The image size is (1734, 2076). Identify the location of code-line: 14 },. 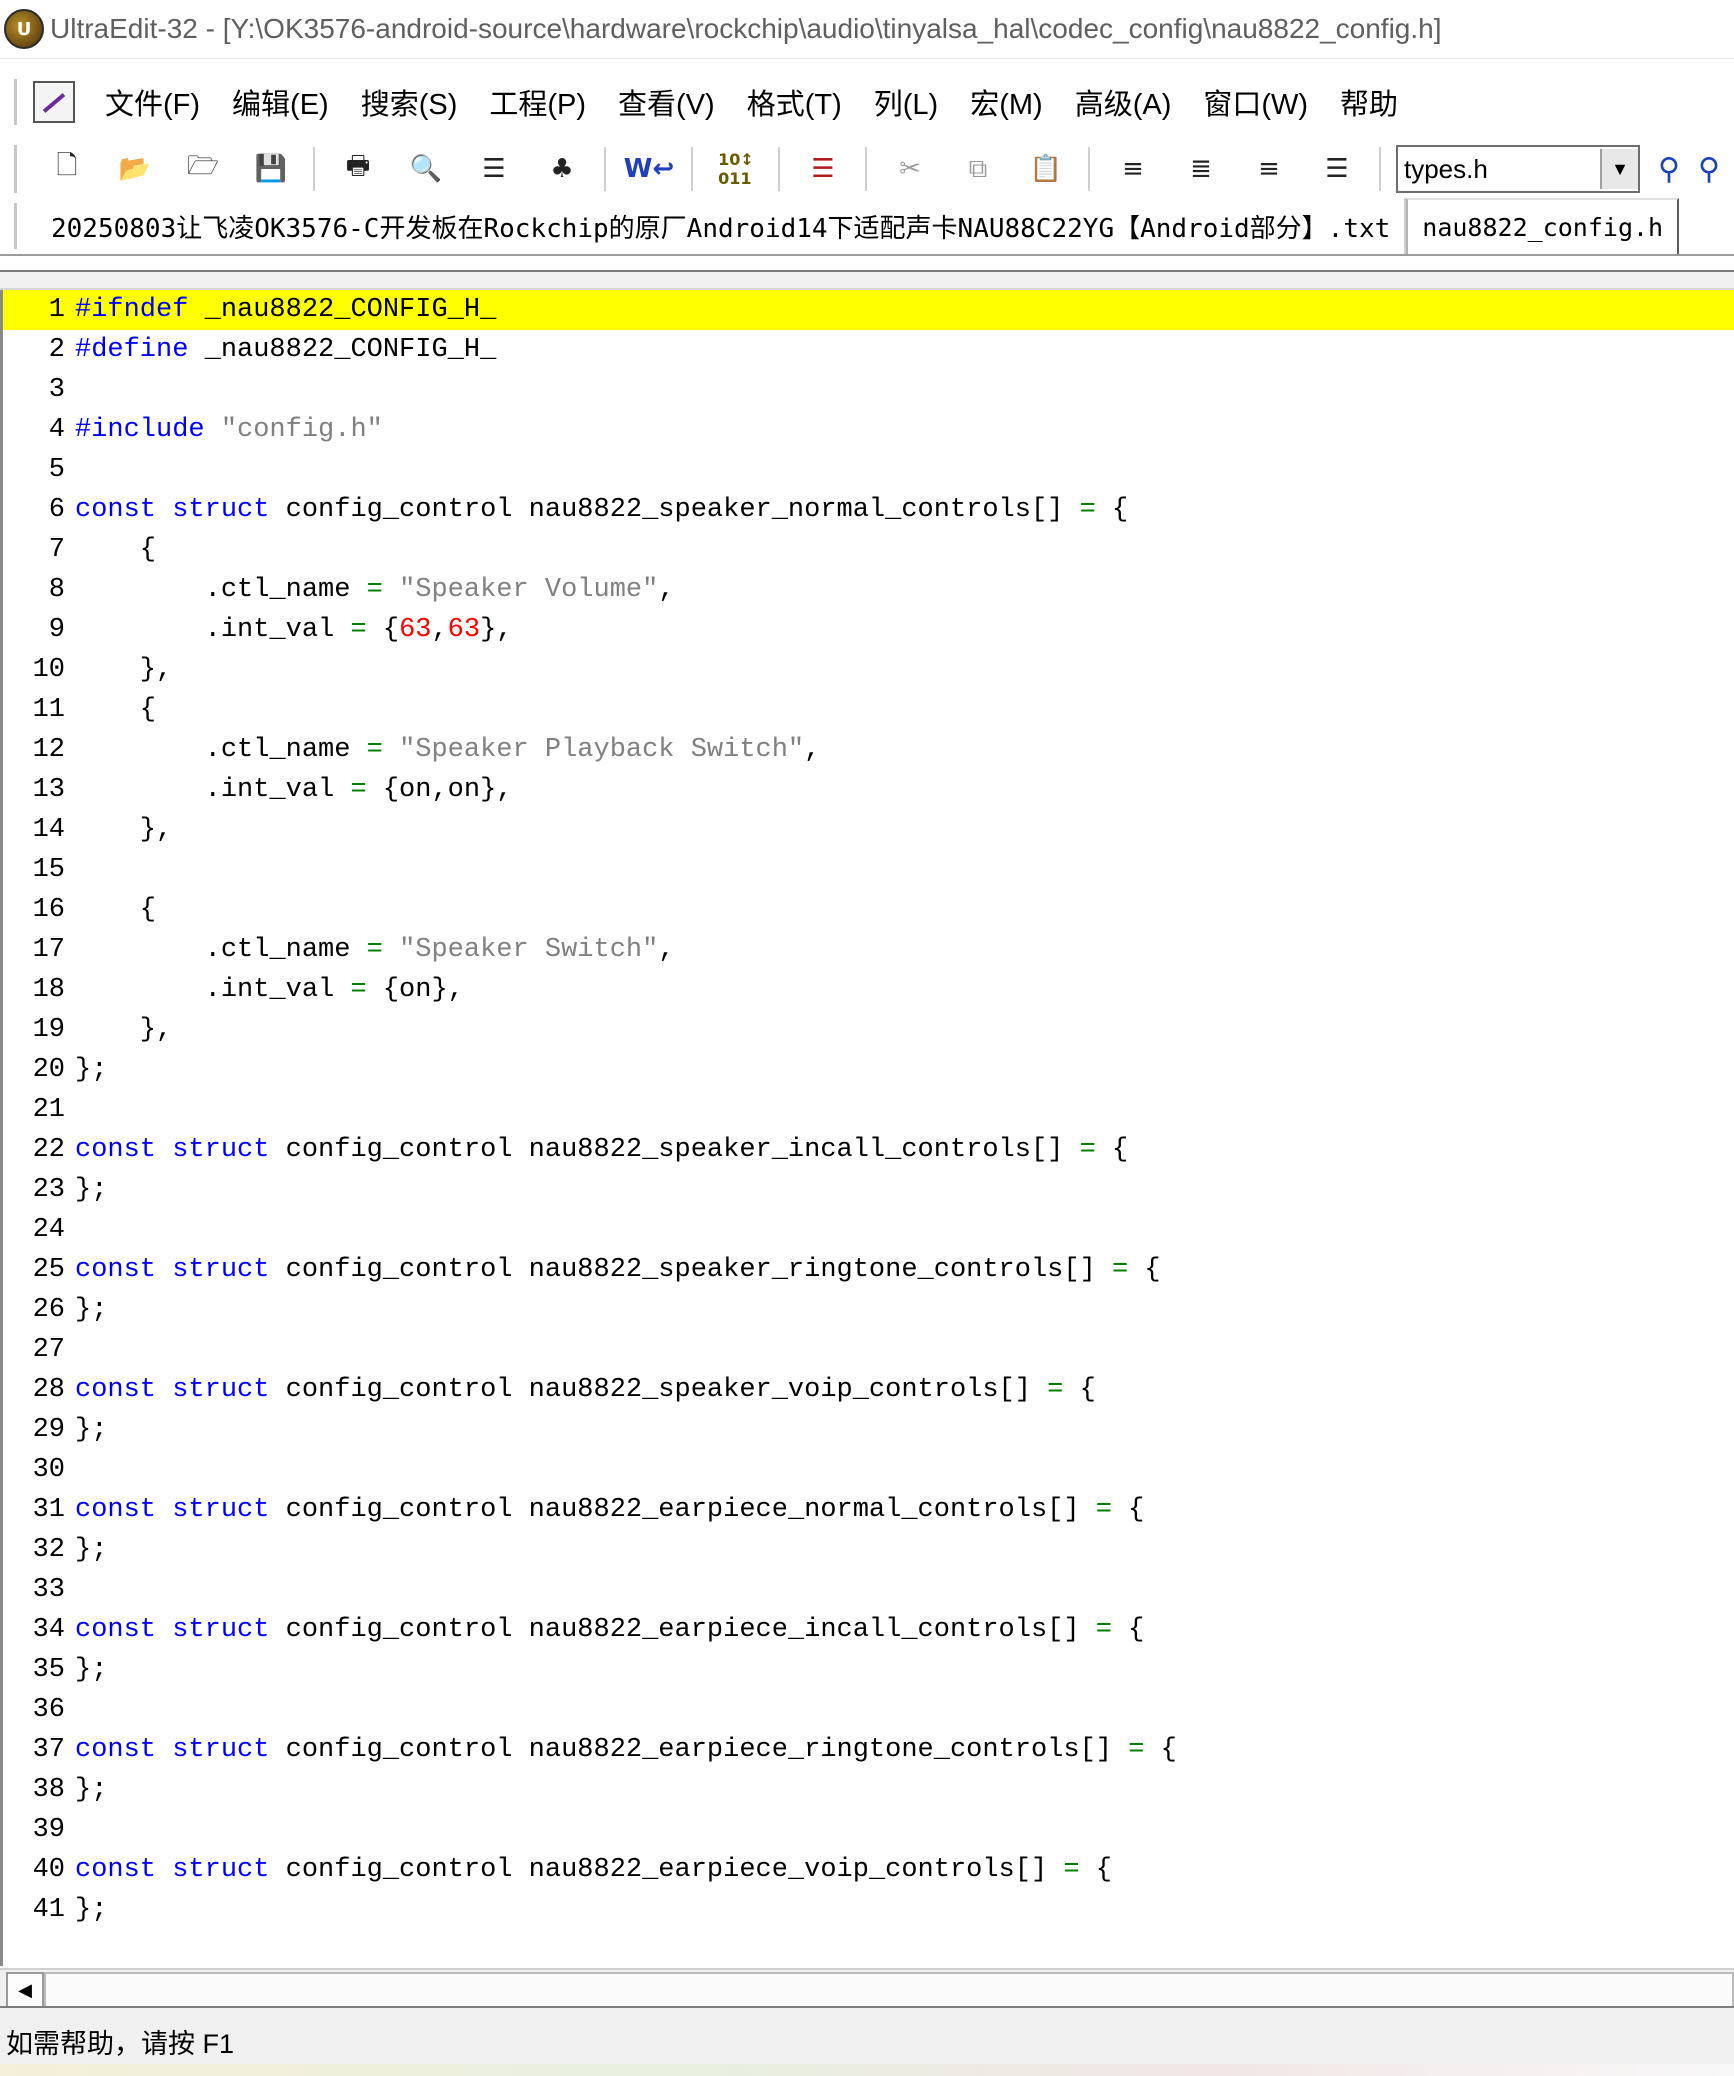
(868, 830).